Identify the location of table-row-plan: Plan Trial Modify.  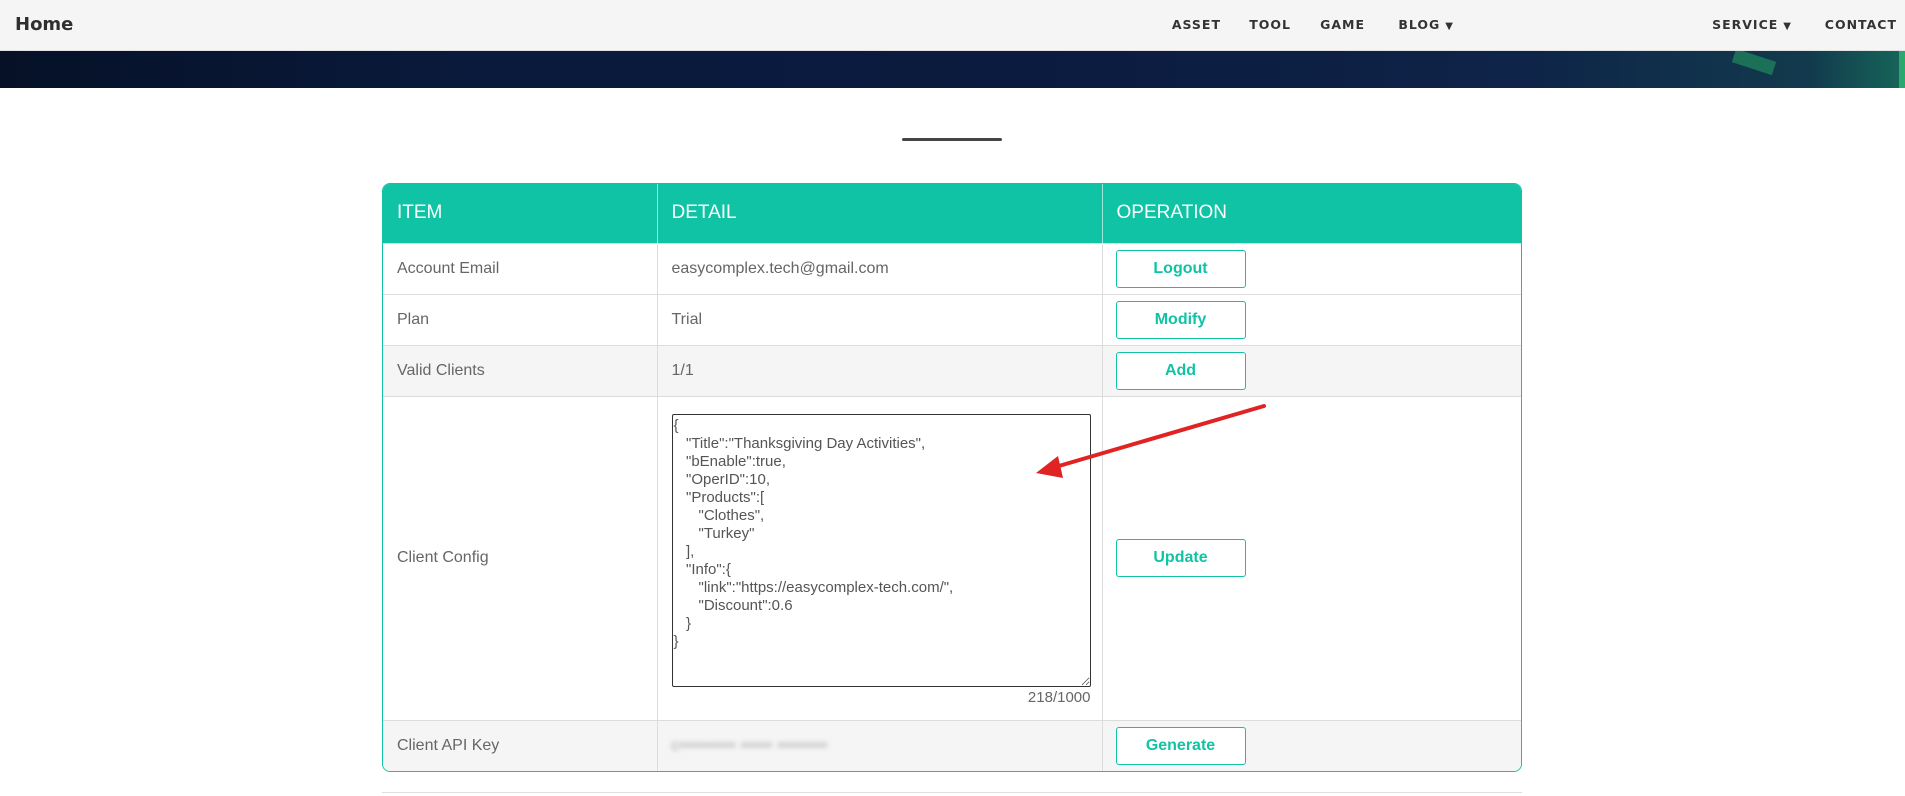
(952, 319).